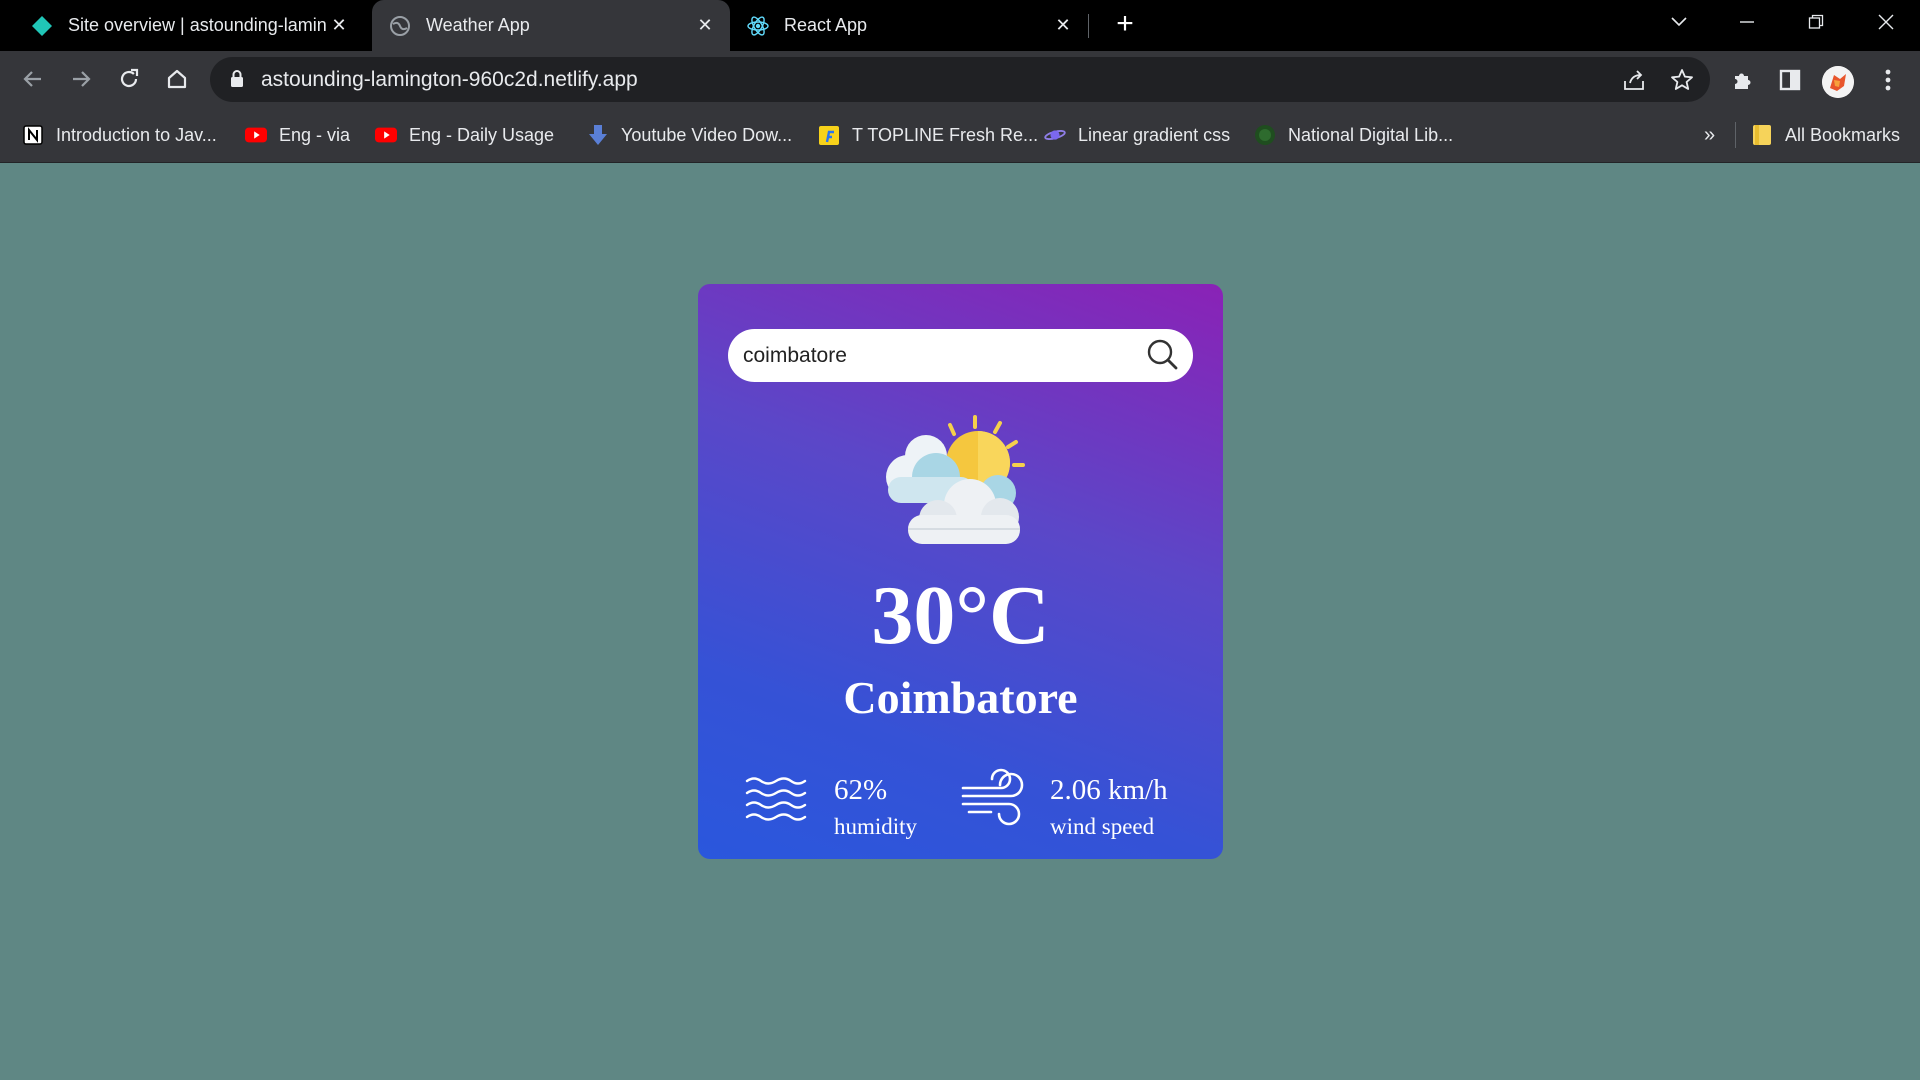 The image size is (1920, 1080). I want to click on bookmarks-separator, so click(1735, 135).